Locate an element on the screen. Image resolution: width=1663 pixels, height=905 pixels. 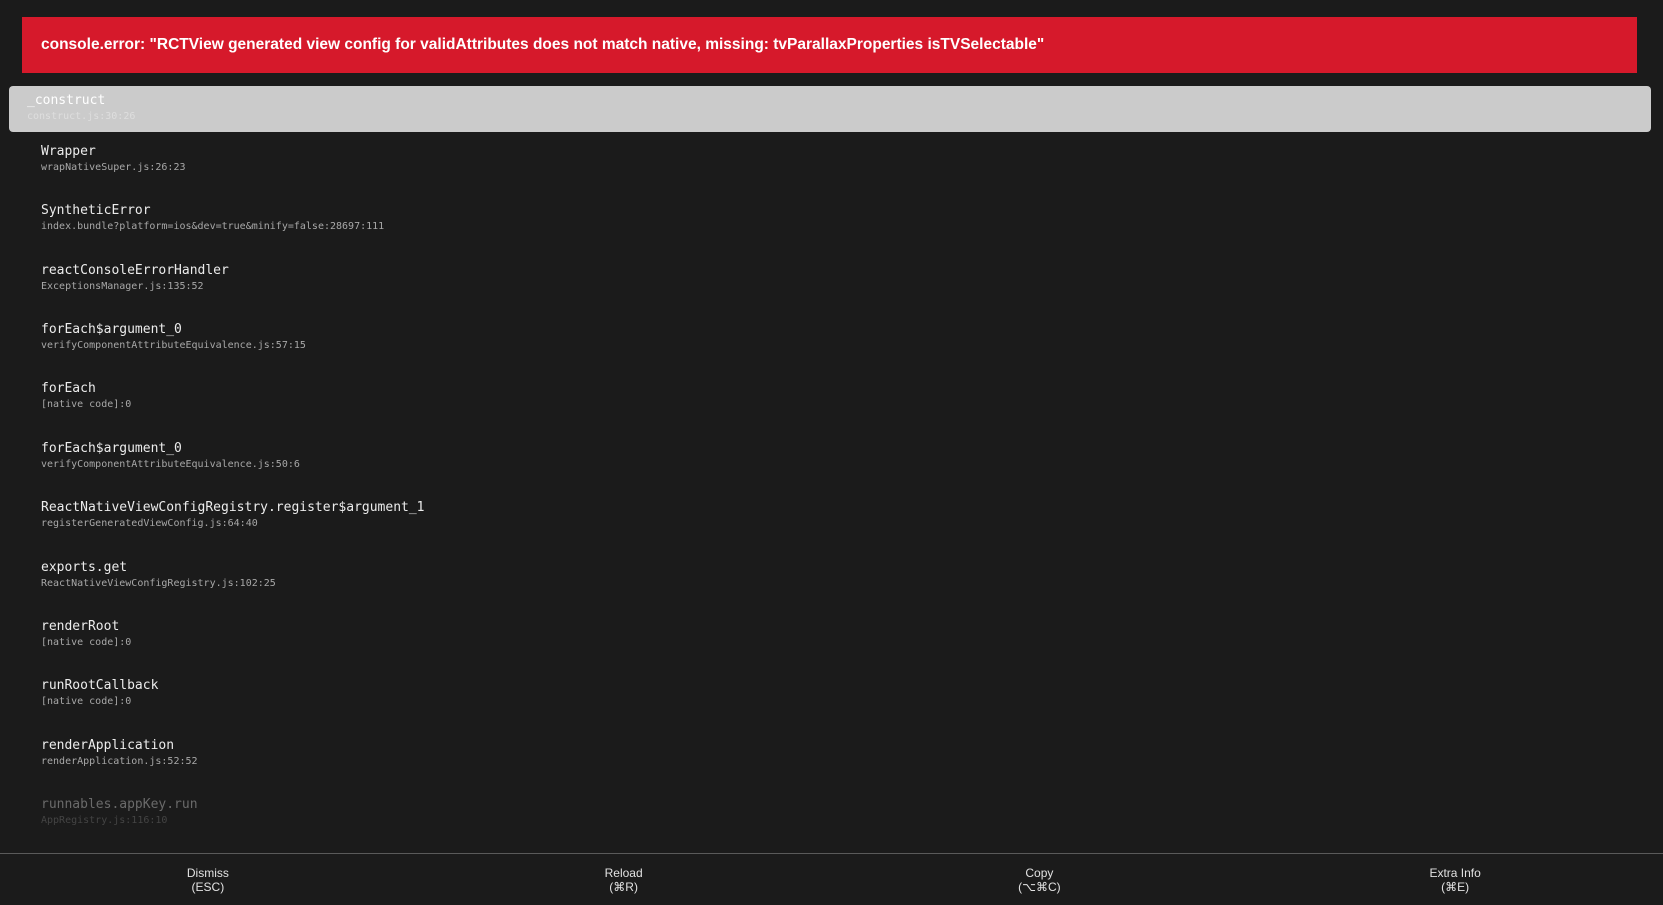
stack-frame-function: _construct is located at coordinates (66, 100).